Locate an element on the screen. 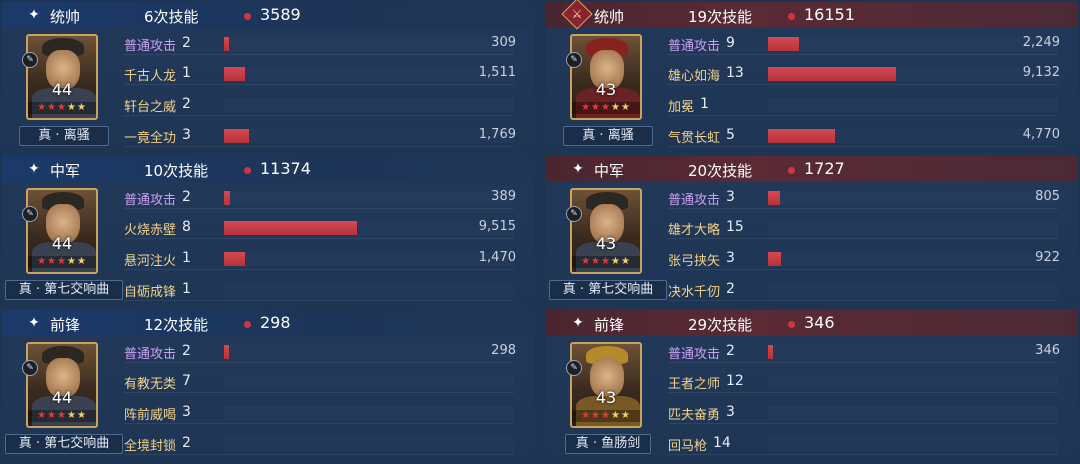 Image resolution: width=1080 pixels, height=464 pixels. total-damage: 11374 is located at coordinates (285, 168).